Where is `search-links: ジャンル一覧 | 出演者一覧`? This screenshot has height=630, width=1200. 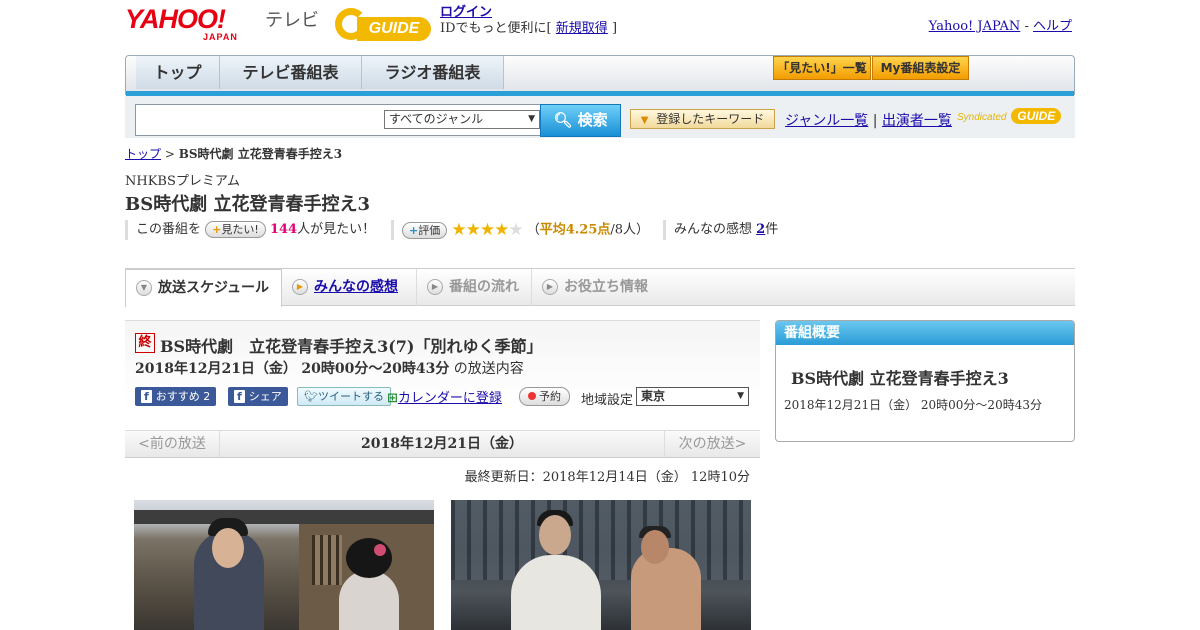 search-links: ジャンル一覧 | 出演者一覧 is located at coordinates (868, 120).